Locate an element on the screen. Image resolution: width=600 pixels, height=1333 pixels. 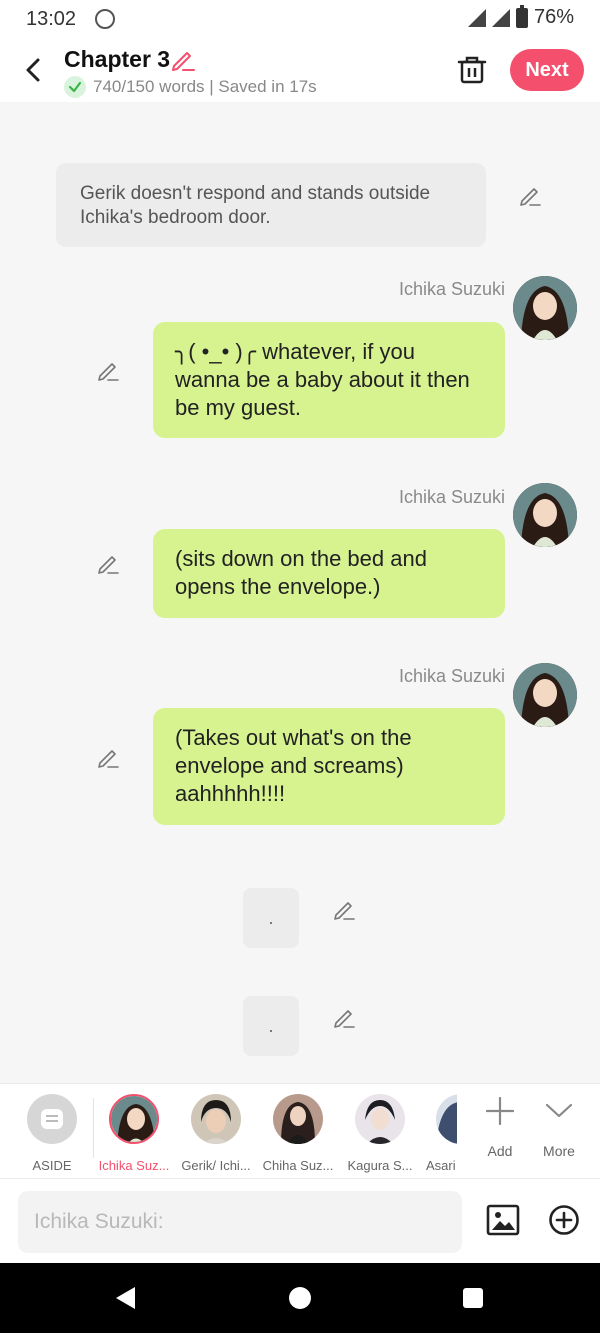
status-time: 13:02 is located at coordinates (51, 19).